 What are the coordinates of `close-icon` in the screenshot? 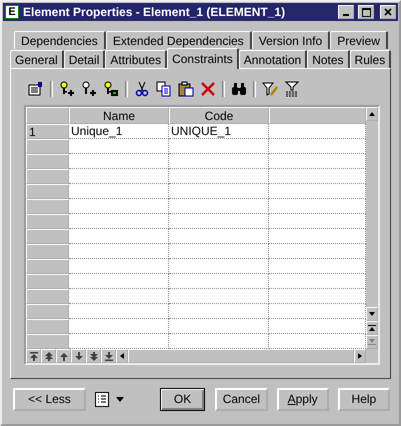 It's located at (388, 12).